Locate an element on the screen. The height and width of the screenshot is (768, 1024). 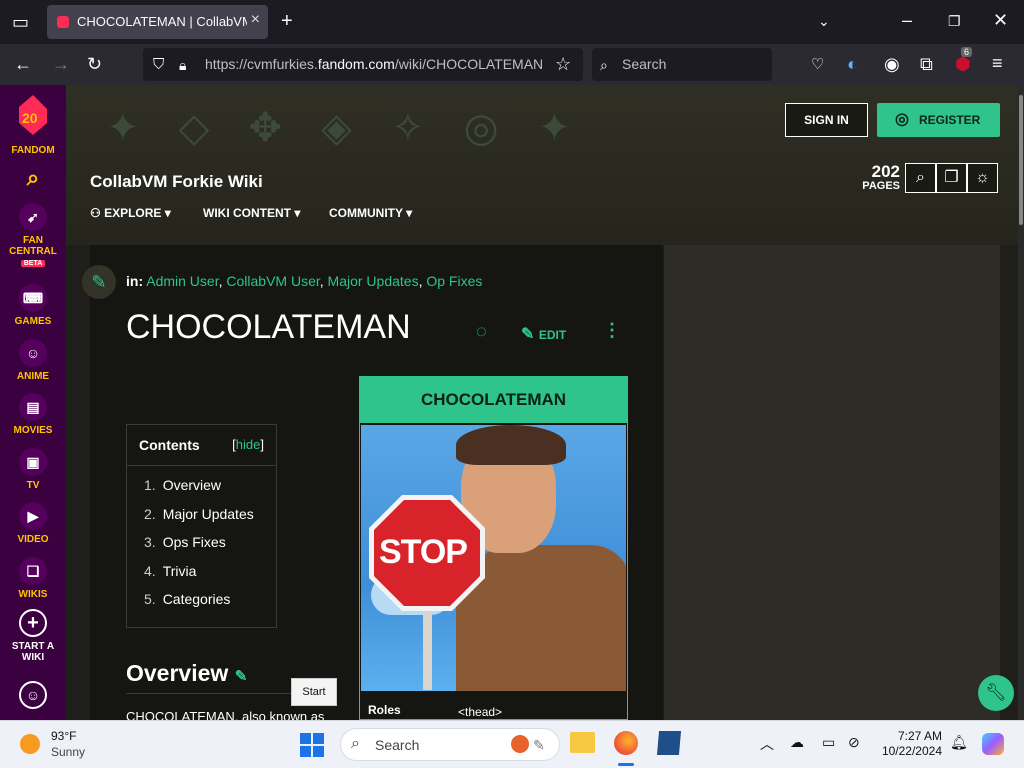
browser-search-placeholder: Search is located at coordinates (644, 64).